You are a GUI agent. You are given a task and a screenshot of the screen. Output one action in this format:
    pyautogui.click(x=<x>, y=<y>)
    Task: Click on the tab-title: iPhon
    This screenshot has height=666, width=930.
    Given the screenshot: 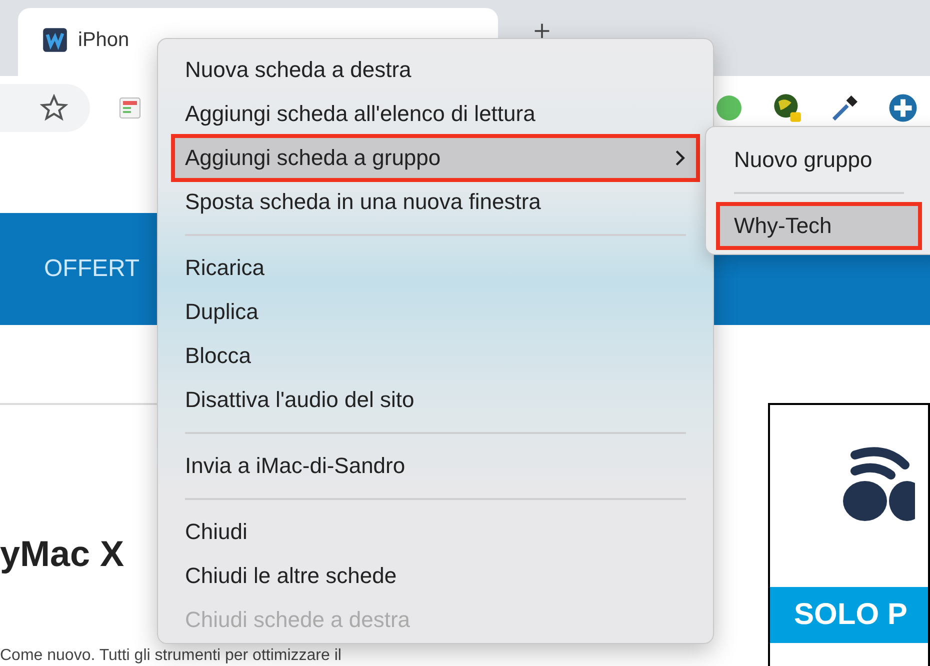 What is the action you would take?
    pyautogui.click(x=104, y=40)
    